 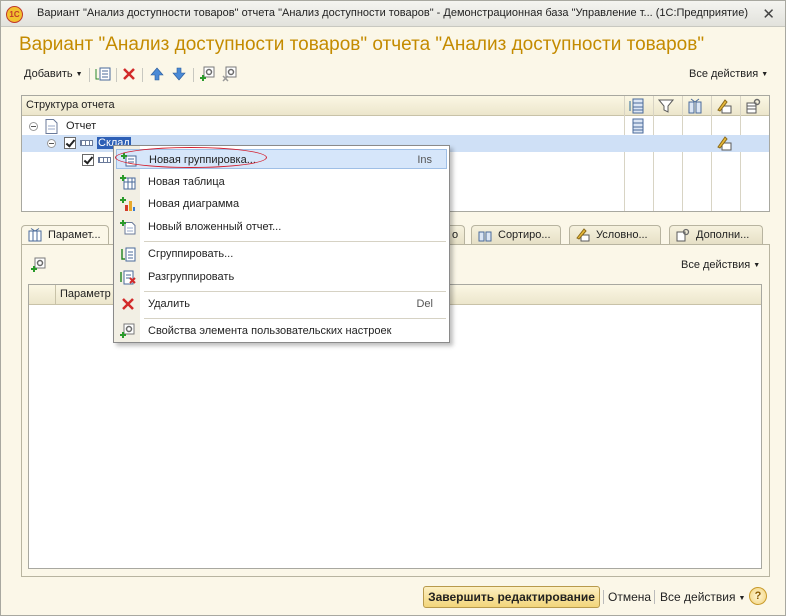 I want to click on menu-item-label: Удалить, so click(x=169, y=304).